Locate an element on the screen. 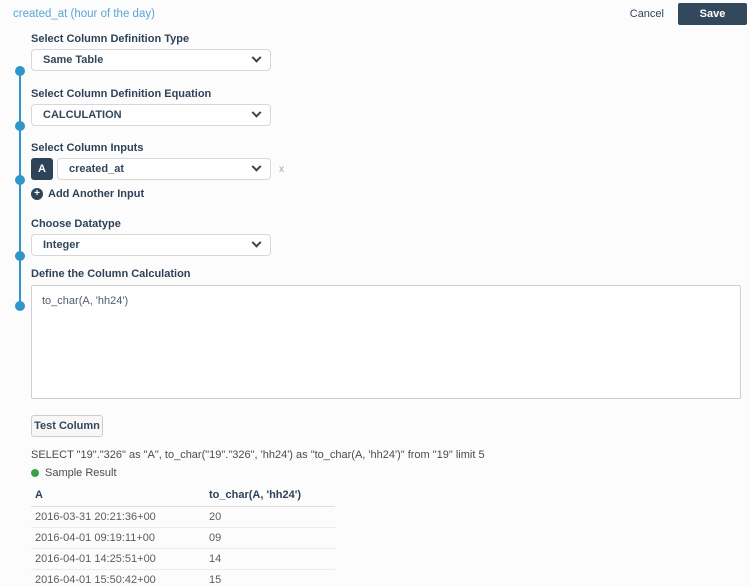 The image size is (750, 586). cell-hour: 15 is located at coordinates (270, 577).